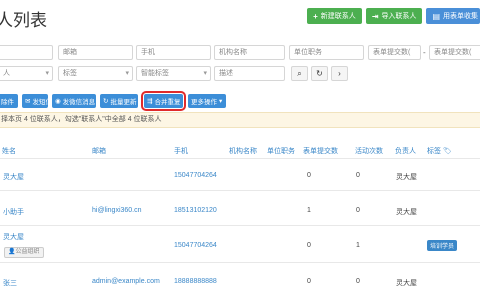  Describe the element at coordinates (394, 52) in the screenshot. I see `form-count-min-input: 表单提交数(` at that location.